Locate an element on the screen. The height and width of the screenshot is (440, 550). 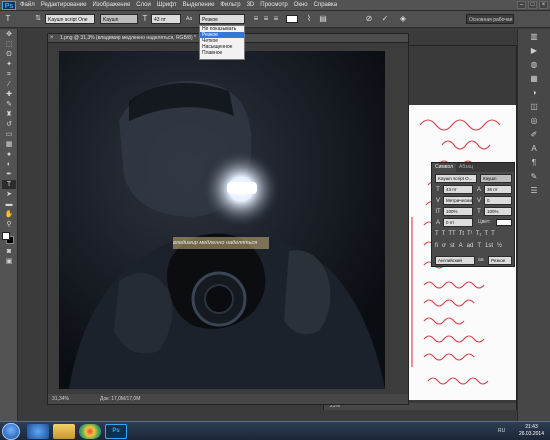
cancel-icon: ⊘ is located at coordinates (369, 19).